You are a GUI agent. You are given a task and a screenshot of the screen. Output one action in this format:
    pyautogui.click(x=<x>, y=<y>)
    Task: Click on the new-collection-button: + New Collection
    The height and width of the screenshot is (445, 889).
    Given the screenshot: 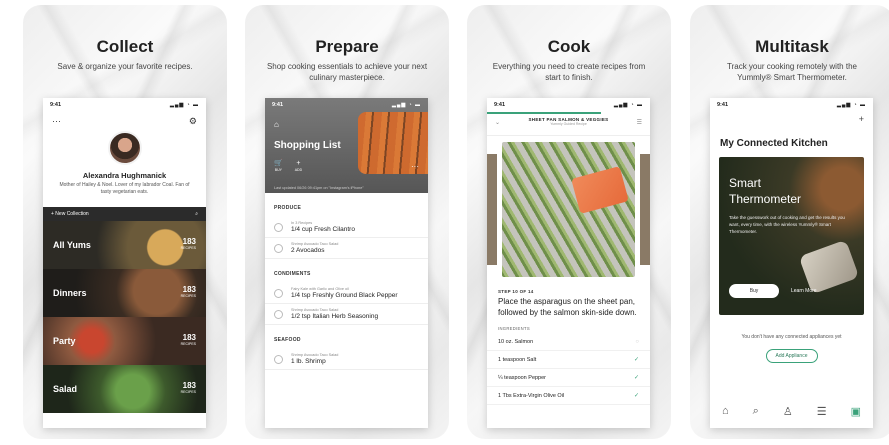 What is the action you would take?
    pyautogui.click(x=70, y=214)
    